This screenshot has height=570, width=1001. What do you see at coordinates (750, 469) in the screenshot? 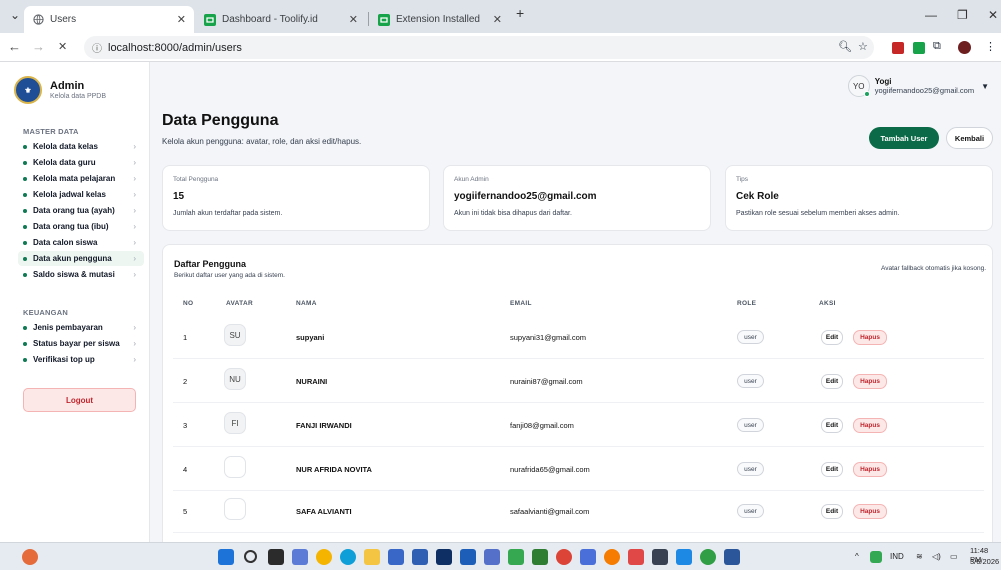
I see `role-badge: user` at bounding box center [750, 469].